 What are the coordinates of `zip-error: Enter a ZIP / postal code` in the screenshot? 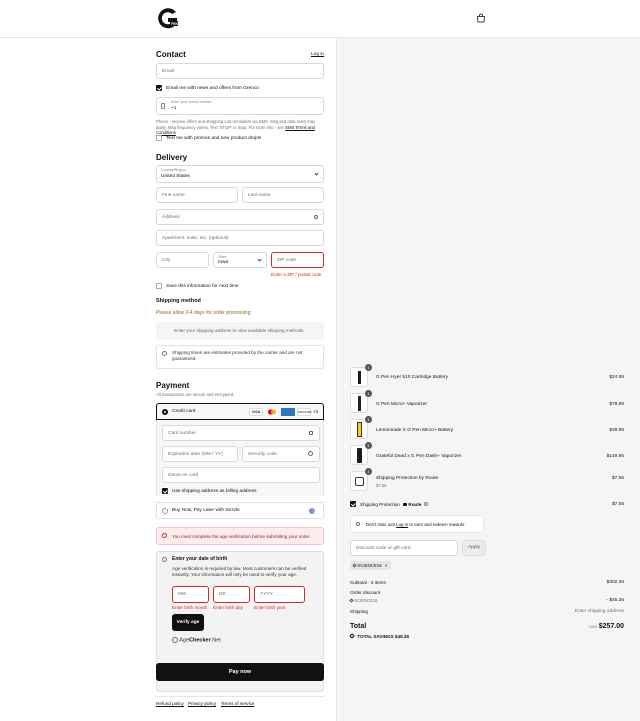 It's located at (296, 274).